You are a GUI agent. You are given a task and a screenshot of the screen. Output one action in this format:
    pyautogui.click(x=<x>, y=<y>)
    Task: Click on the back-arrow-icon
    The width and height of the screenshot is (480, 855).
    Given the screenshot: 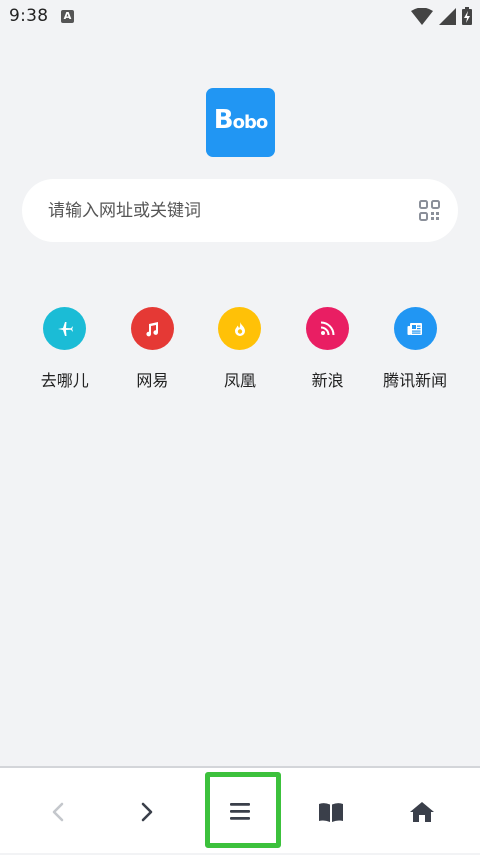 What is the action you would take?
    pyautogui.click(x=58, y=811)
    